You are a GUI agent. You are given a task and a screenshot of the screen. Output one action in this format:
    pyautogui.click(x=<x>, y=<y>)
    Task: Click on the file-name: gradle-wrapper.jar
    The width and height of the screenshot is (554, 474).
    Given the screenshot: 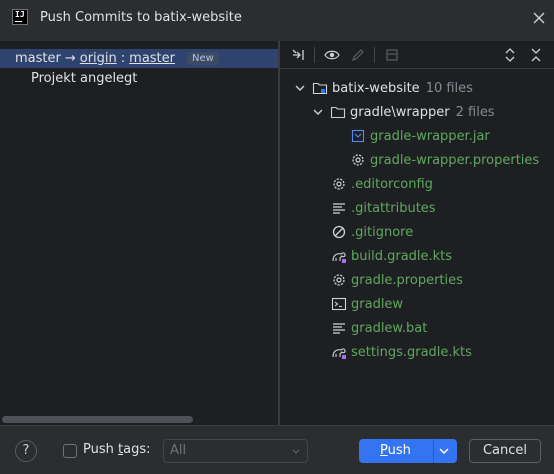 What is the action you would take?
    pyautogui.click(x=430, y=136)
    